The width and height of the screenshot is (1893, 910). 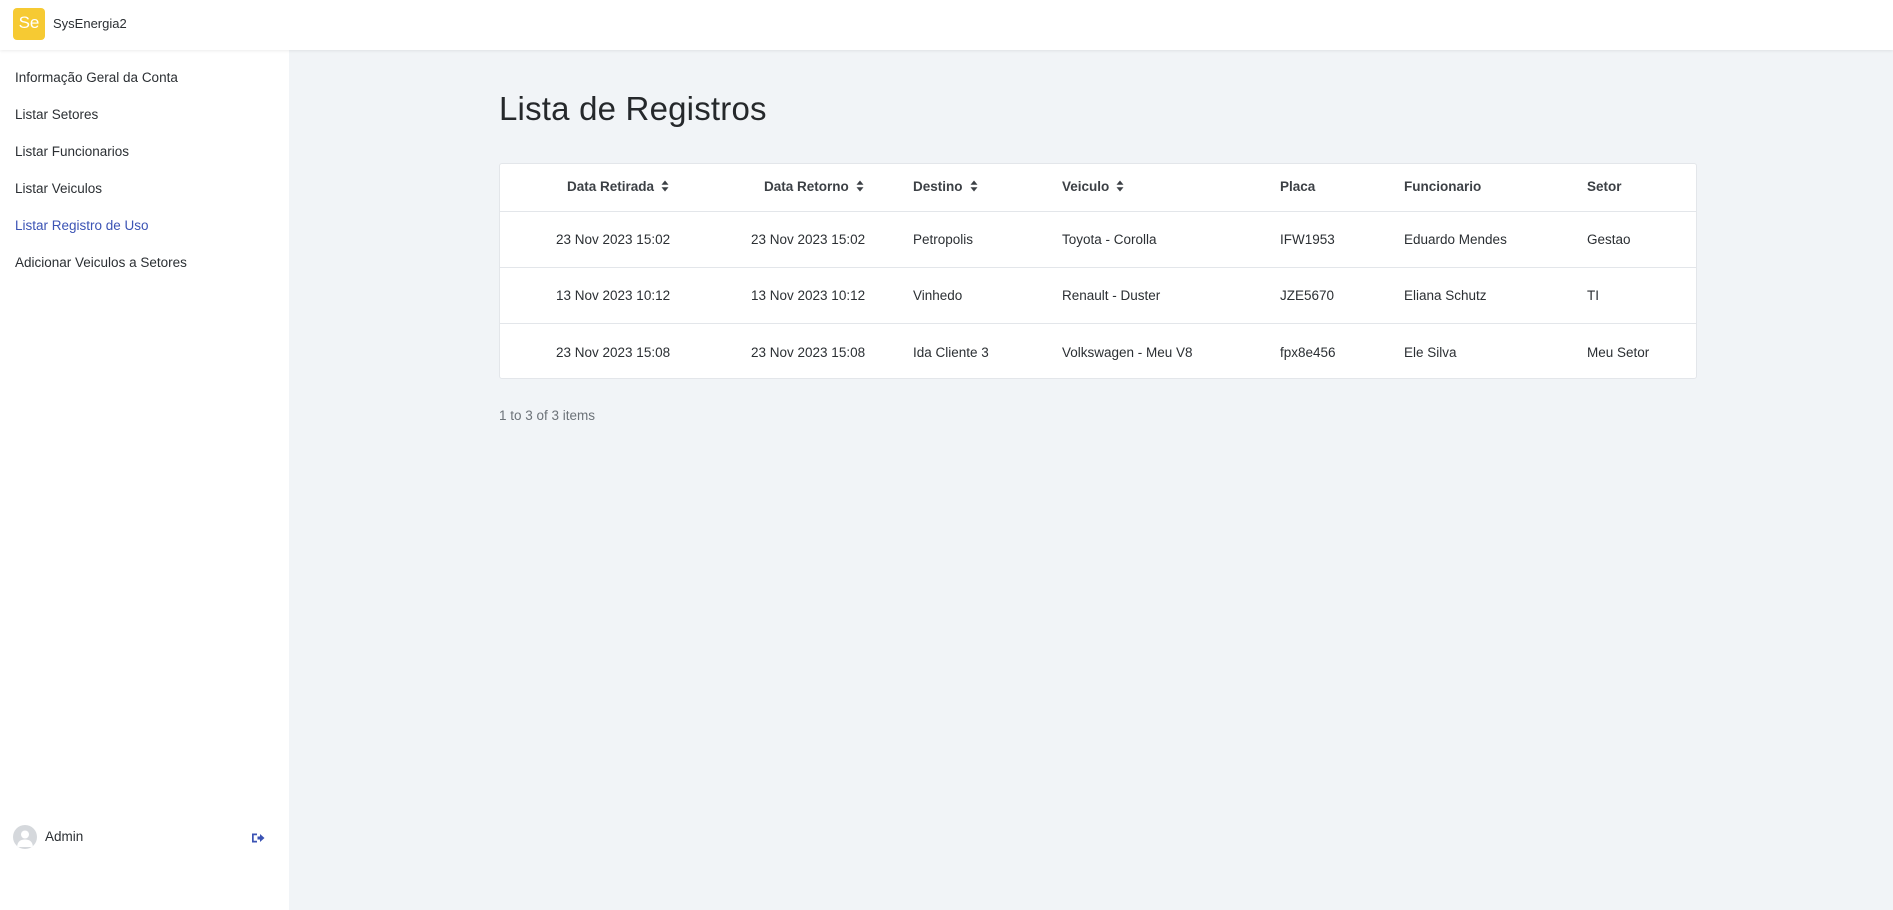 What do you see at coordinates (808, 239) in the screenshot?
I see `cell-data-retorno: 23 Nov 2023 15:02` at bounding box center [808, 239].